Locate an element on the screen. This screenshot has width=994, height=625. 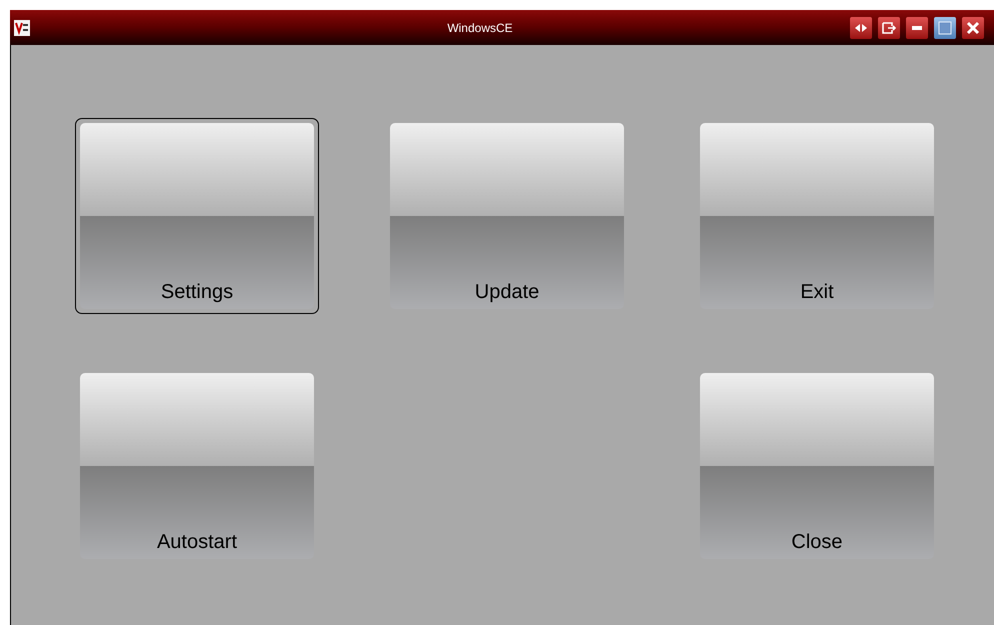
maximize-button is located at coordinates (945, 27).